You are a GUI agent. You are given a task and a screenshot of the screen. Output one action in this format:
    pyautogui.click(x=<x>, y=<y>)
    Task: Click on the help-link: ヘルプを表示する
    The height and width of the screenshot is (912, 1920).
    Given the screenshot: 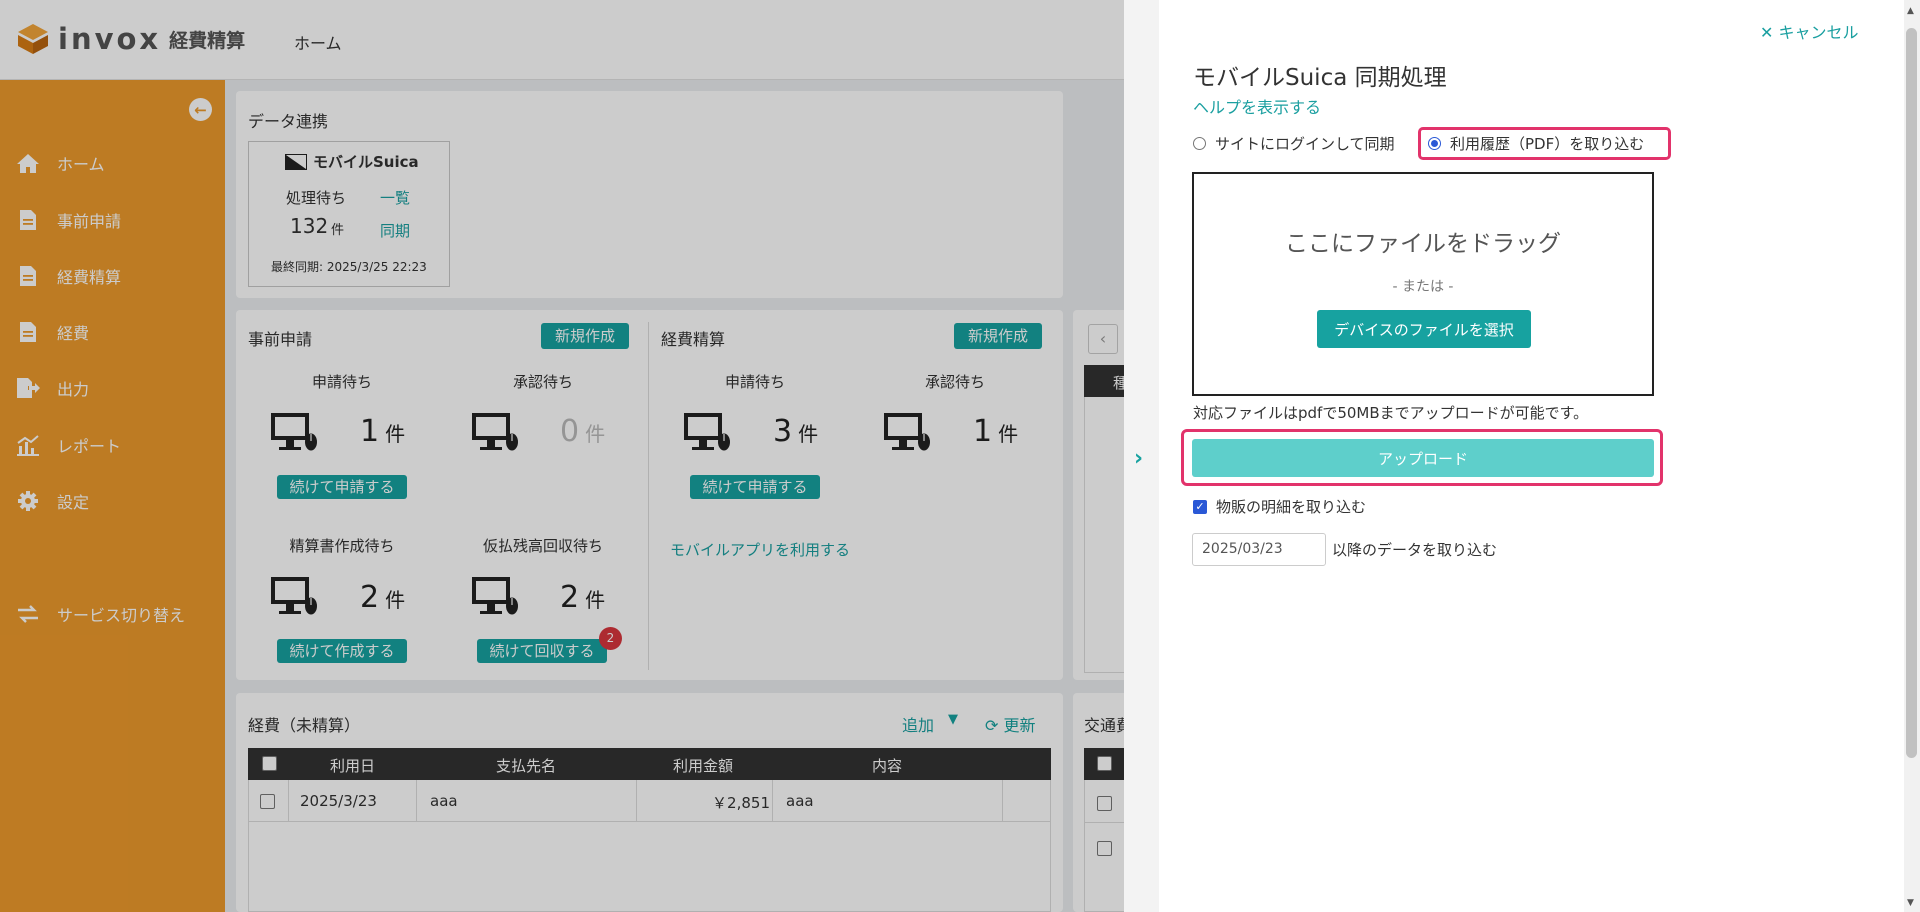 What is the action you would take?
    pyautogui.click(x=1257, y=106)
    